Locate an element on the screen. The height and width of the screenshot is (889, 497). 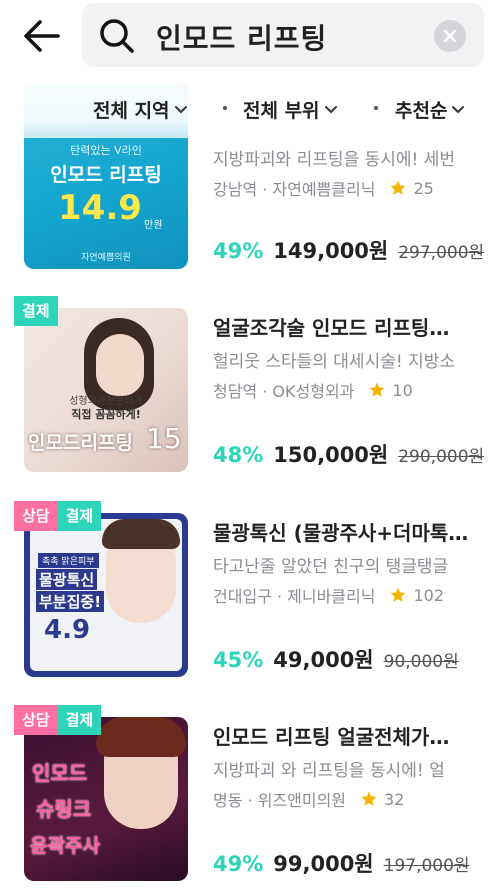
item-location: 강남역 · 자연예쁨클리닉 is located at coordinates (294, 189).